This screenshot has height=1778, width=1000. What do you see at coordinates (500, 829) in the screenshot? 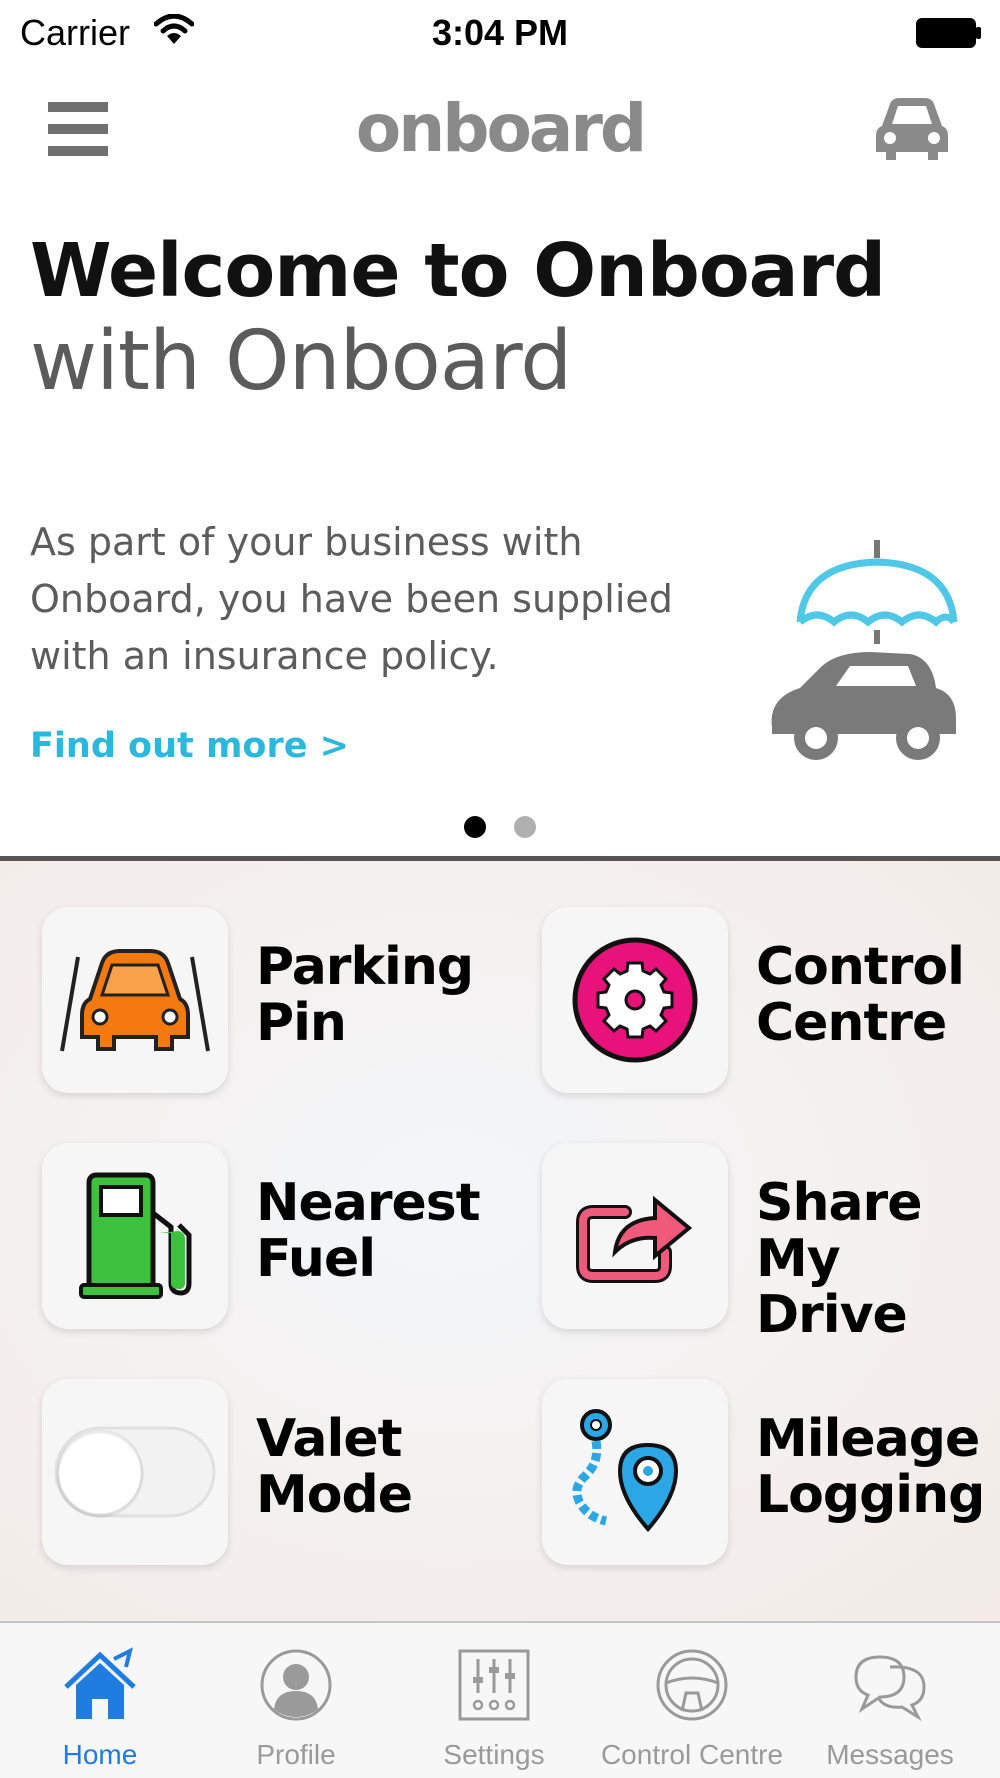
I see `page-indicator` at bounding box center [500, 829].